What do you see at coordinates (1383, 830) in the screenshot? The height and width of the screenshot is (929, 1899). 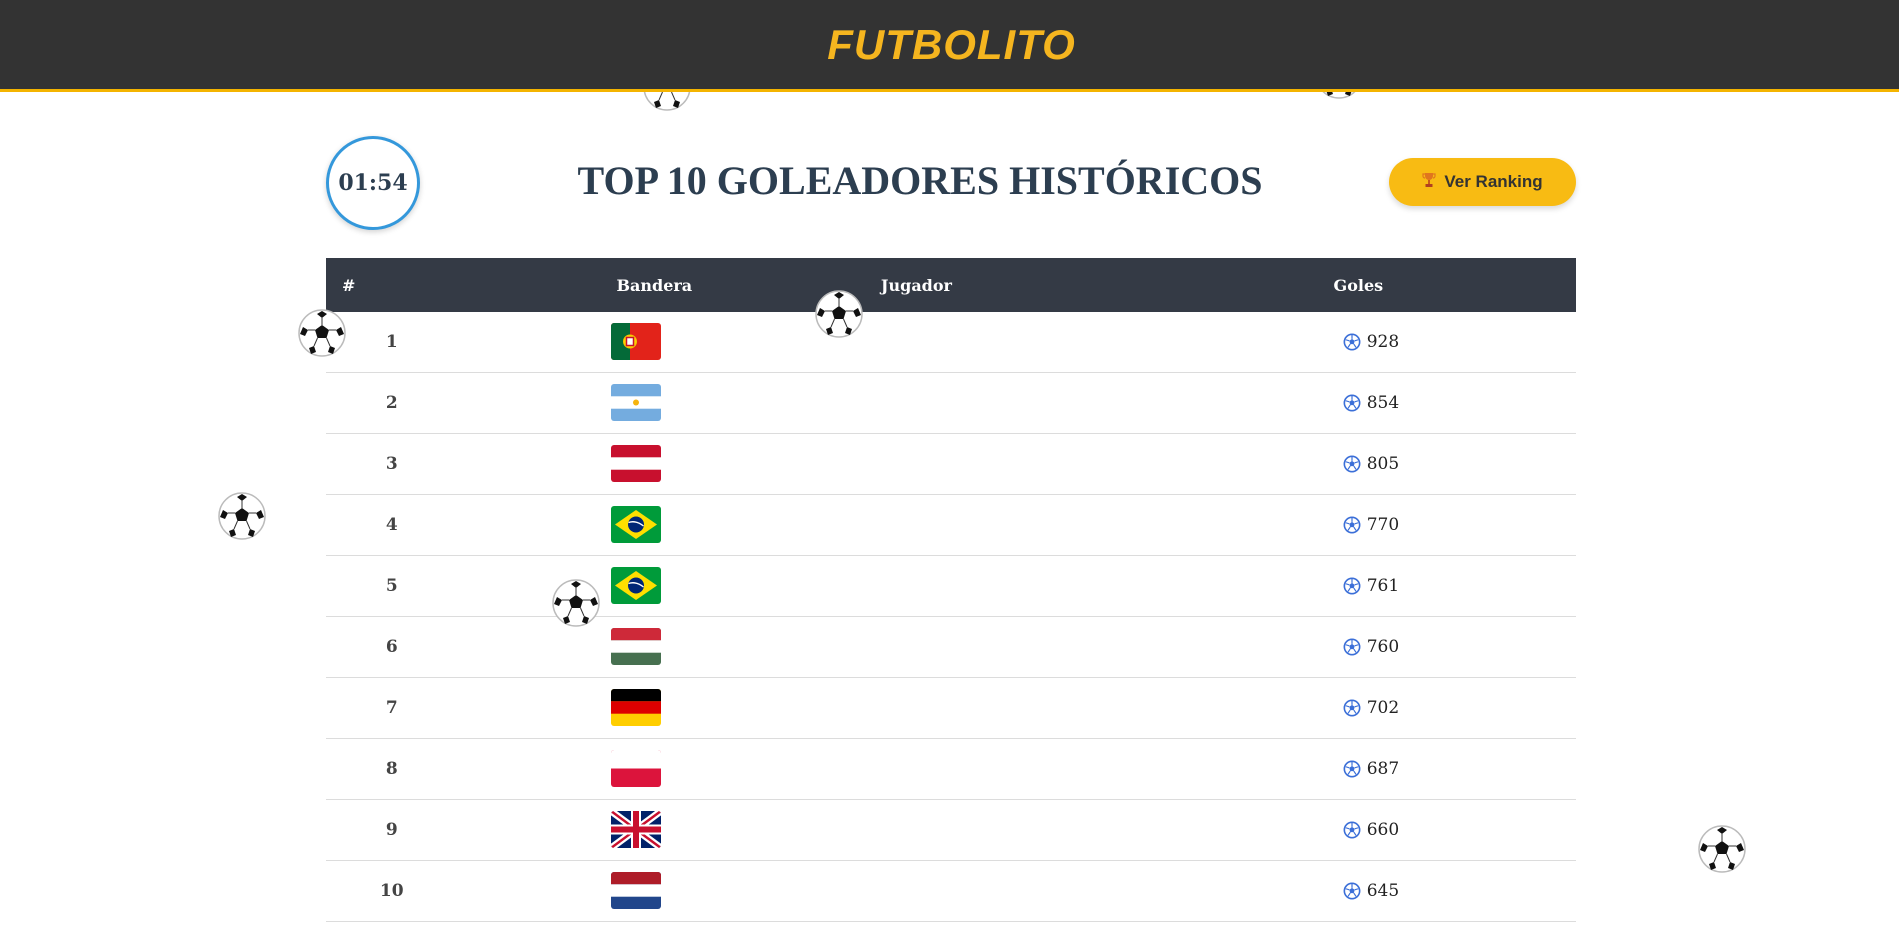 I see `goals-value: 660` at bounding box center [1383, 830].